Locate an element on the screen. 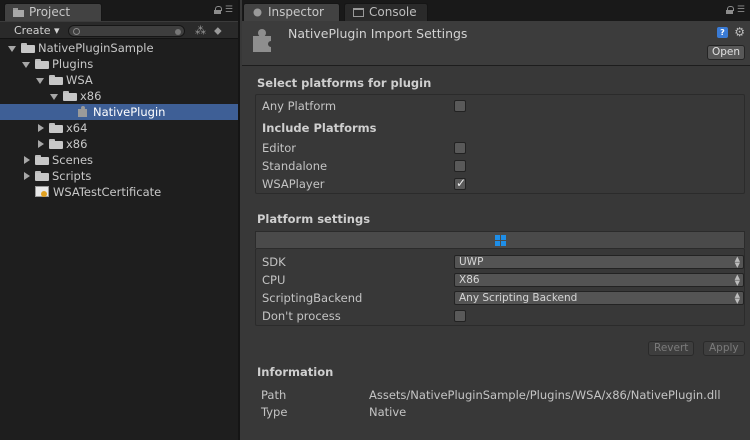  platform-settings-title: Platform settings is located at coordinates (314, 219).